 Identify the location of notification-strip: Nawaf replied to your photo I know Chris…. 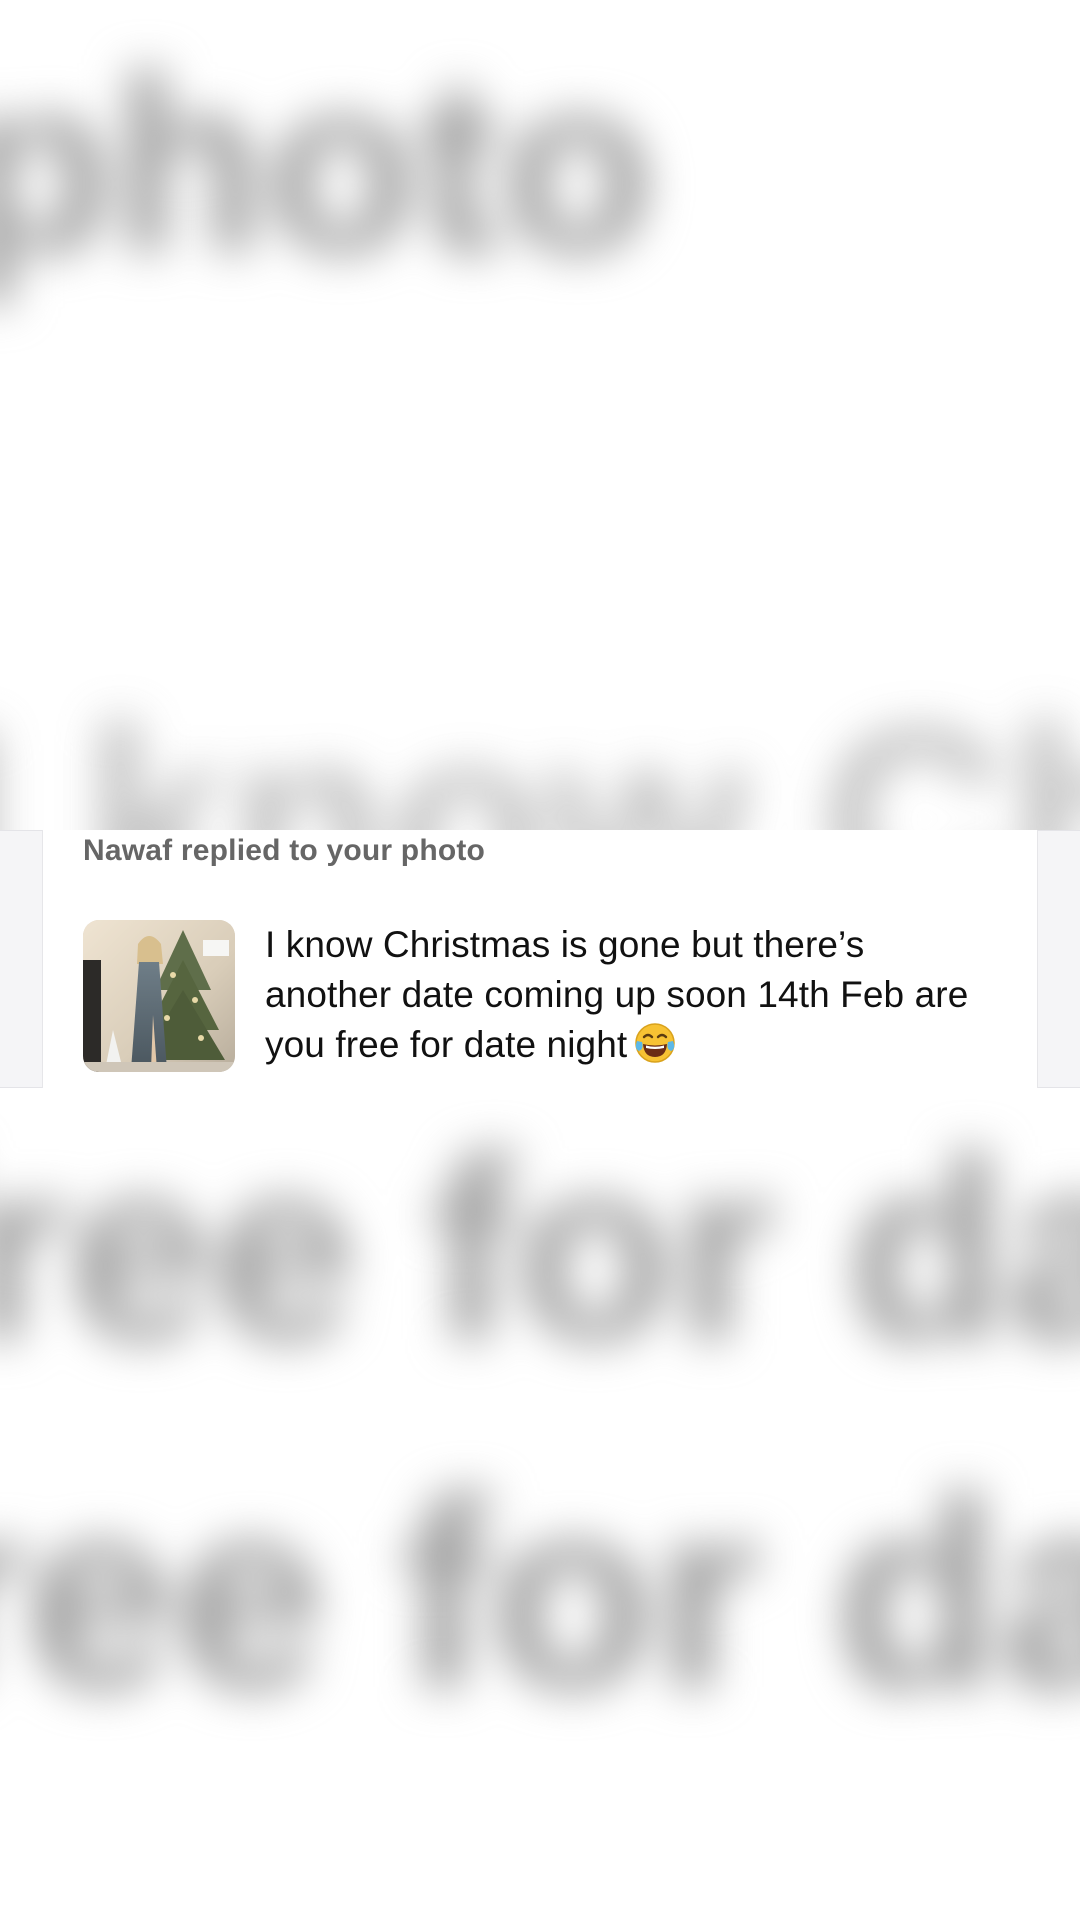
(540, 959).